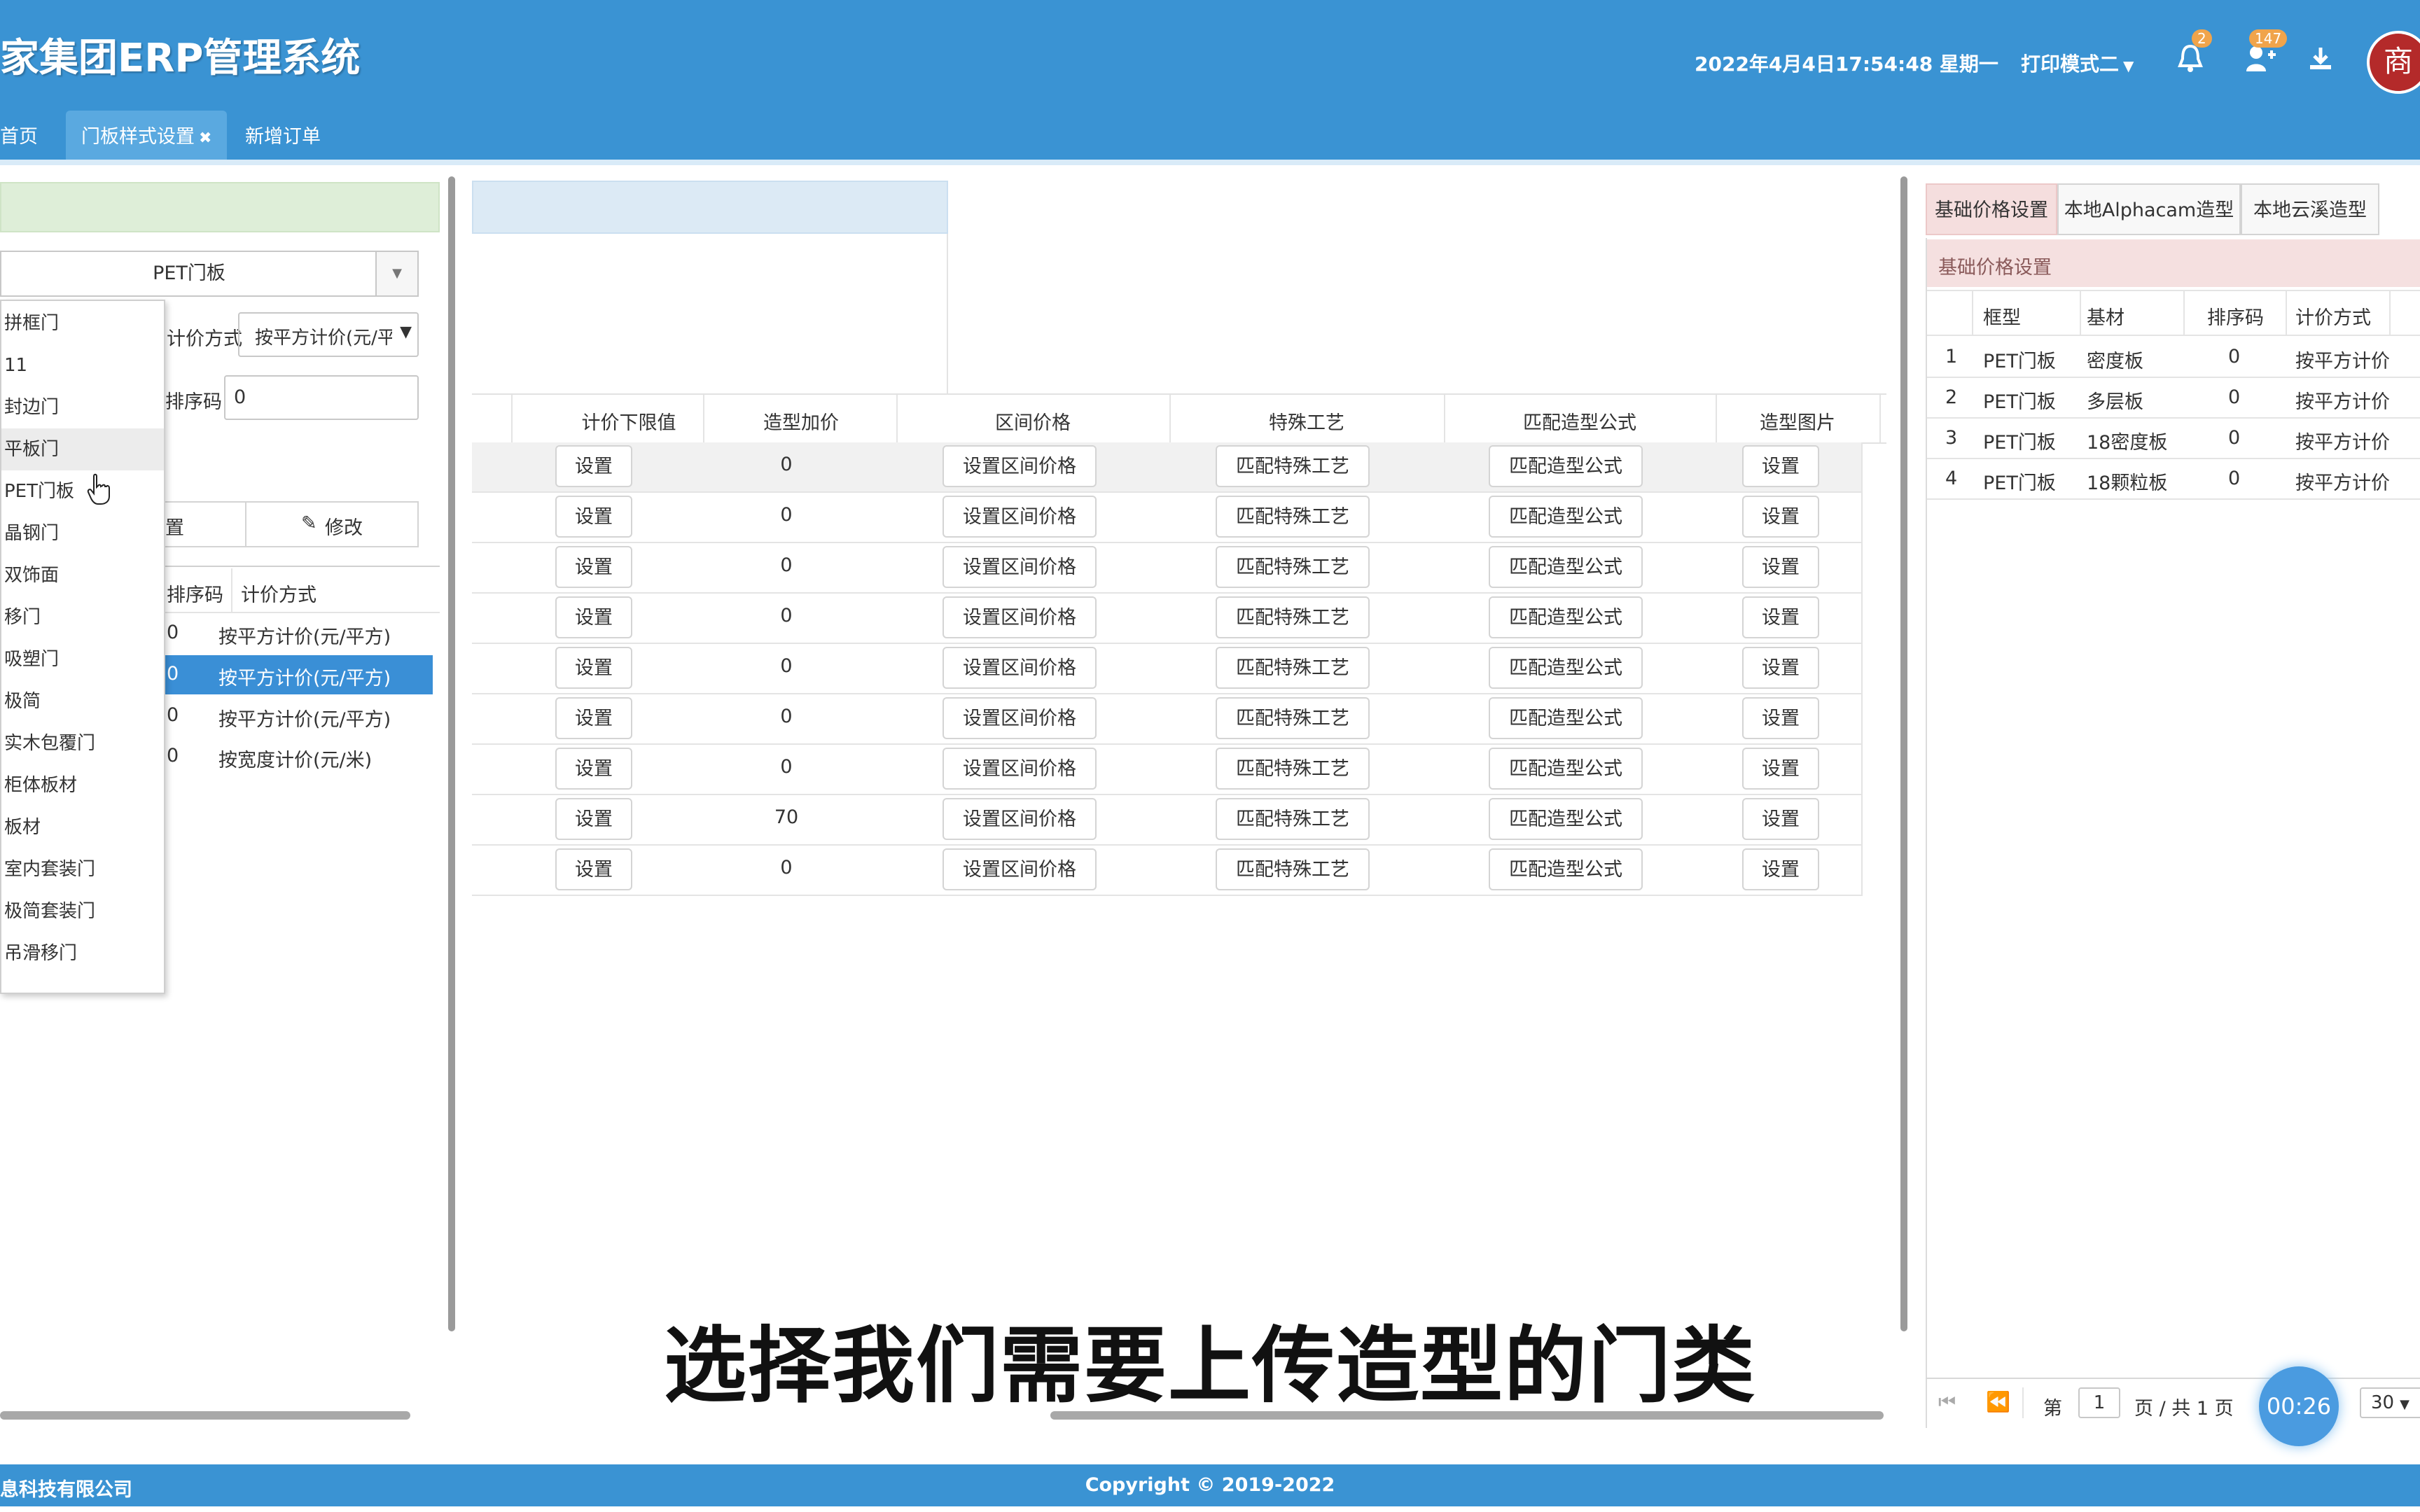 The width and height of the screenshot is (2420, 1512). Describe the element at coordinates (82, 533) in the screenshot. I see `dropdown-item: 晶钢门` at that location.